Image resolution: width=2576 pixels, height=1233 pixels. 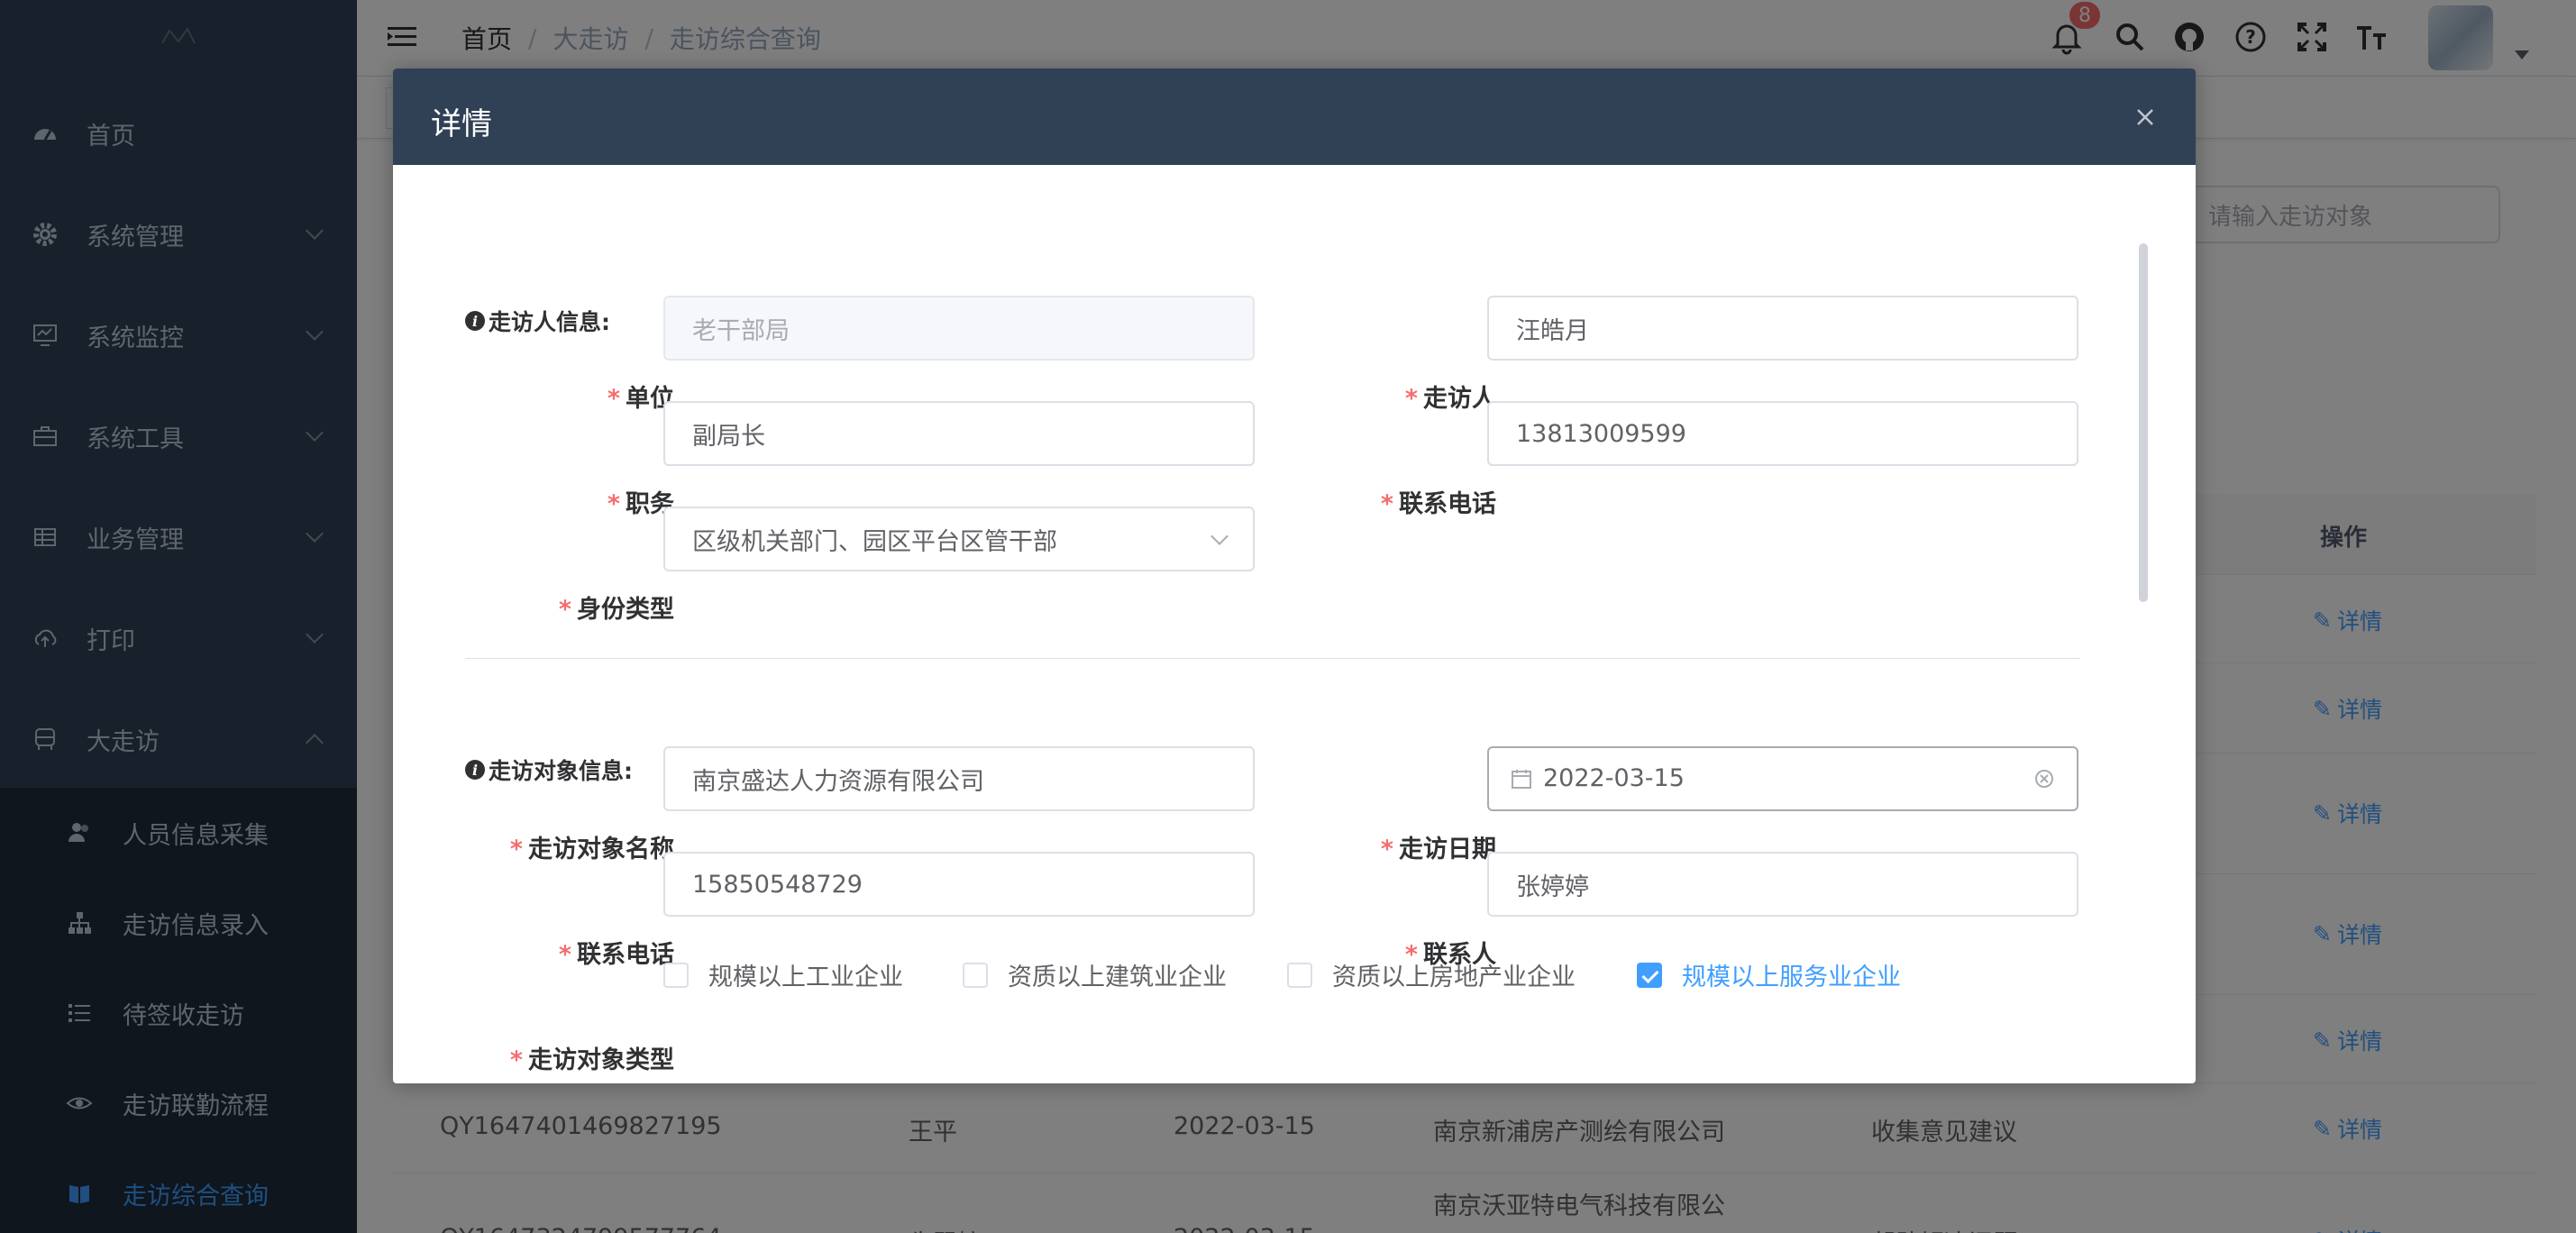 What do you see at coordinates (1782, 778) in the screenshot?
I see `visit-date-picker: 2022-03-15` at bounding box center [1782, 778].